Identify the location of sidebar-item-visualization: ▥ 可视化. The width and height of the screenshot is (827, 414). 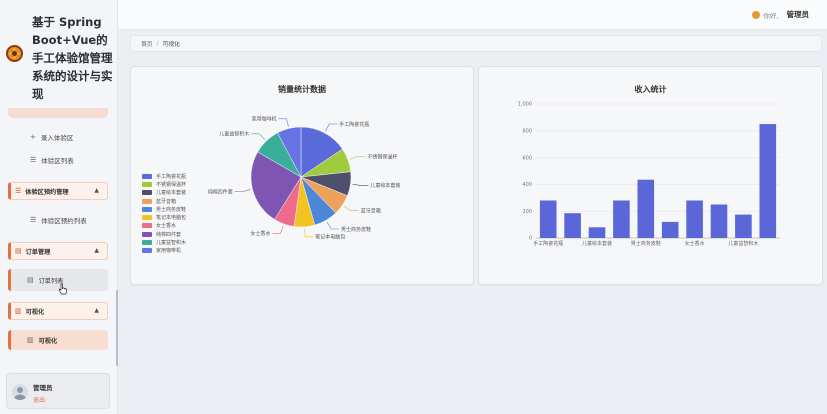
(58, 340).